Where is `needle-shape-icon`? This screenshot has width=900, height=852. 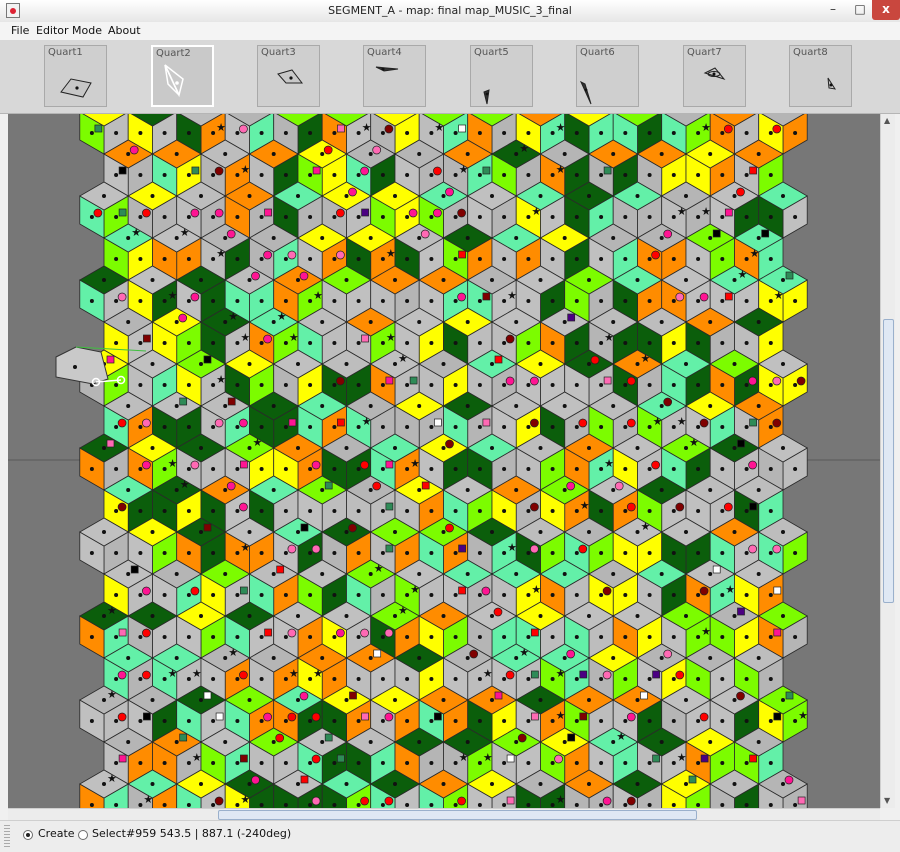 needle-shape-icon is located at coordinates (585, 92).